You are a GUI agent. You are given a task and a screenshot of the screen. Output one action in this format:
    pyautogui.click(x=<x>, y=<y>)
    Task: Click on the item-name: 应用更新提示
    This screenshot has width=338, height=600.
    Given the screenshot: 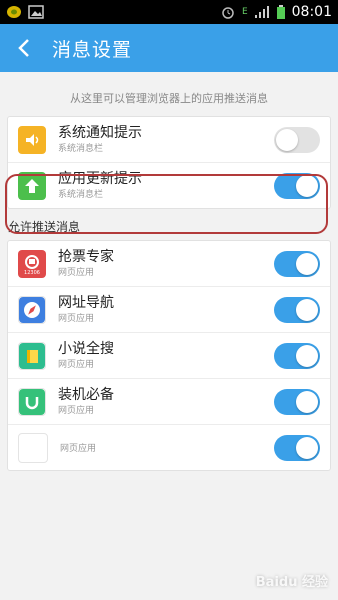 What is the action you would take?
    pyautogui.click(x=100, y=179)
    